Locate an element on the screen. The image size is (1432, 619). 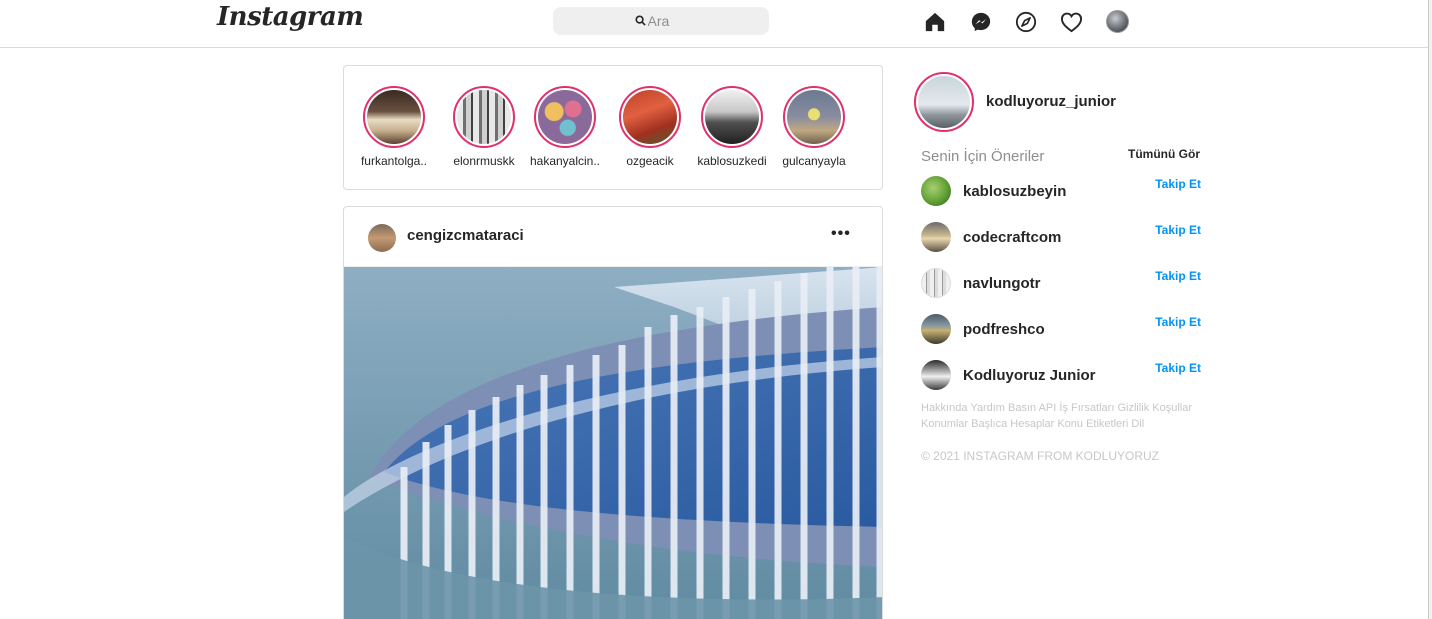
suggestion-item: kablosuzbeyin Takip Et is located at coordinates (1061, 192).